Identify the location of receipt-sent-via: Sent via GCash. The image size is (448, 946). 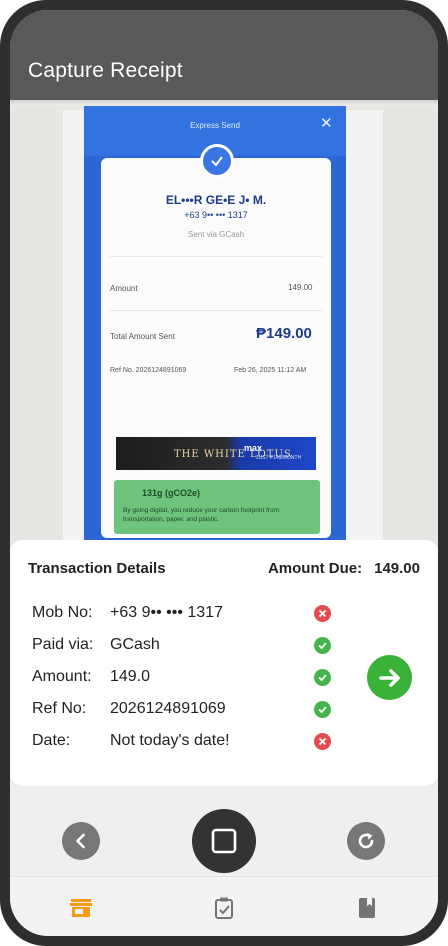
(216, 234).